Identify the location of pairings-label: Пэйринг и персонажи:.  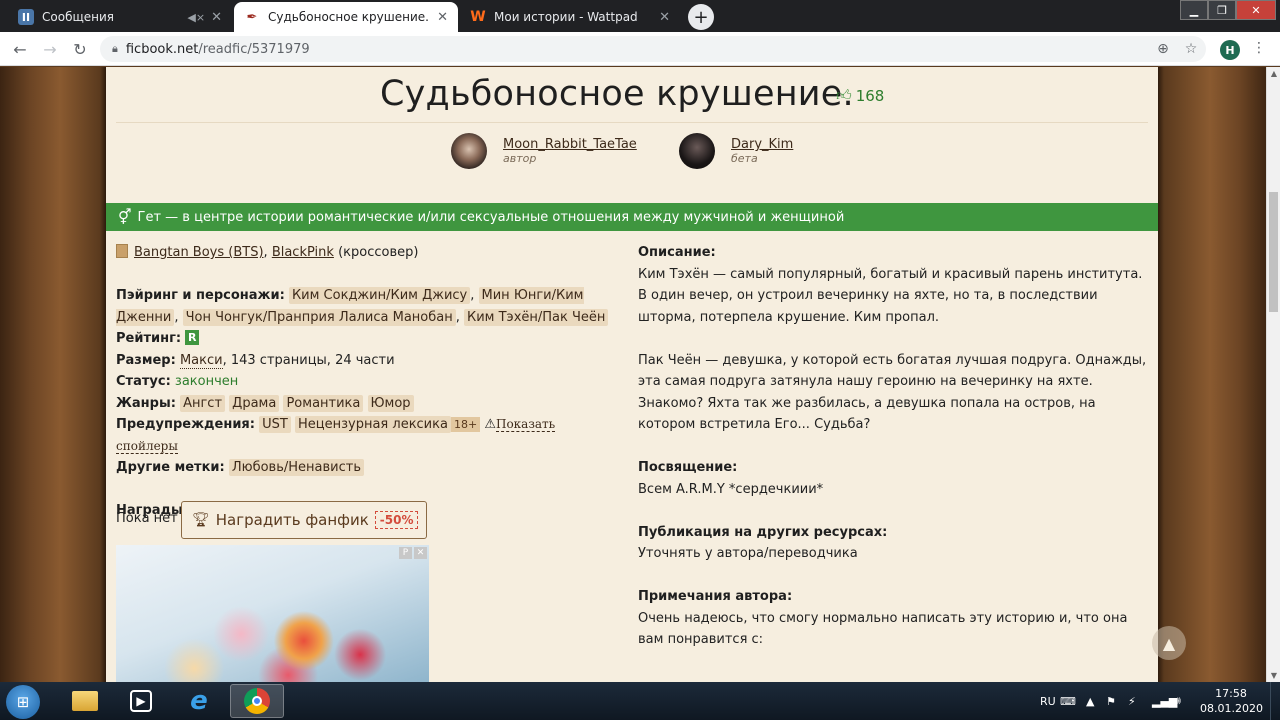
(200, 295).